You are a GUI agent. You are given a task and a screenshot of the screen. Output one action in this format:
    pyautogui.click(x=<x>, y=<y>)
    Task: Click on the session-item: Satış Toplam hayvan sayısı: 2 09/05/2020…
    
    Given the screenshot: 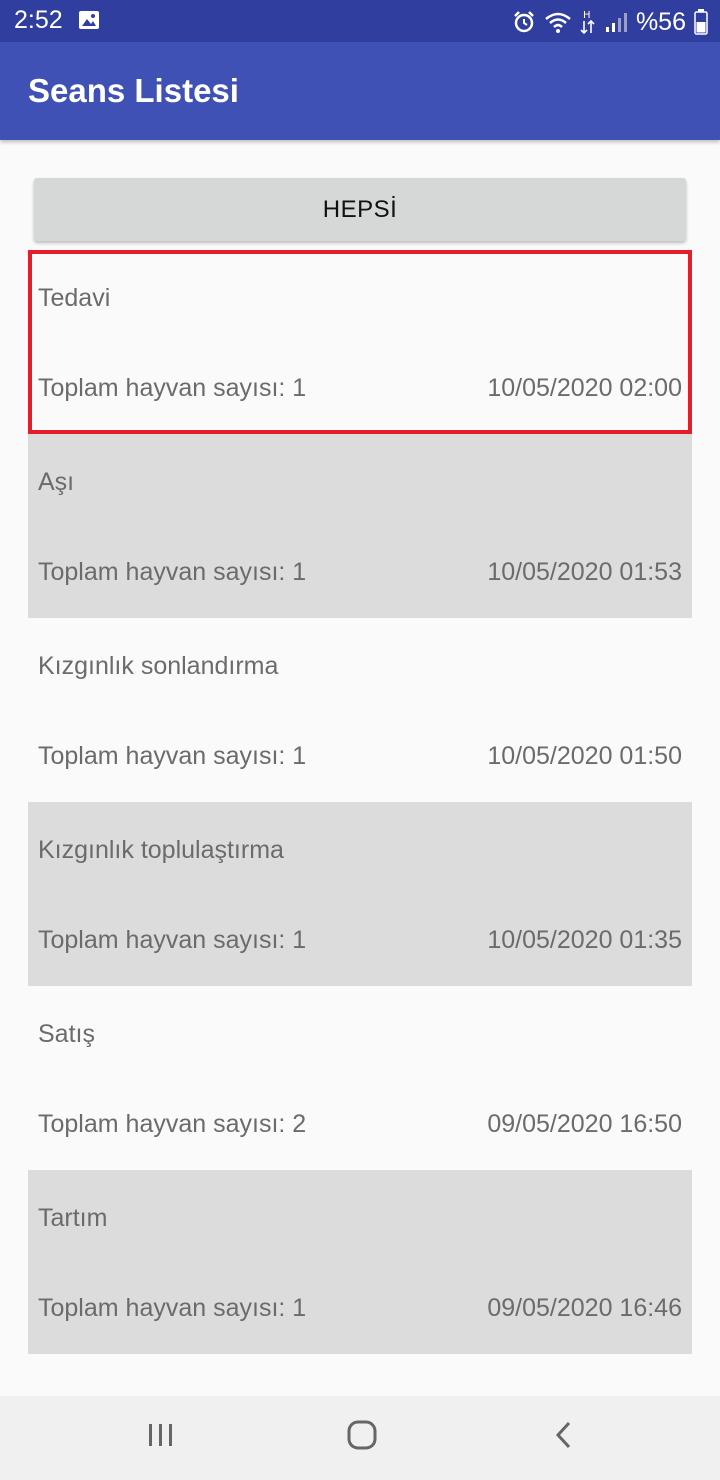 What is the action you would take?
    pyautogui.click(x=360, y=1078)
    